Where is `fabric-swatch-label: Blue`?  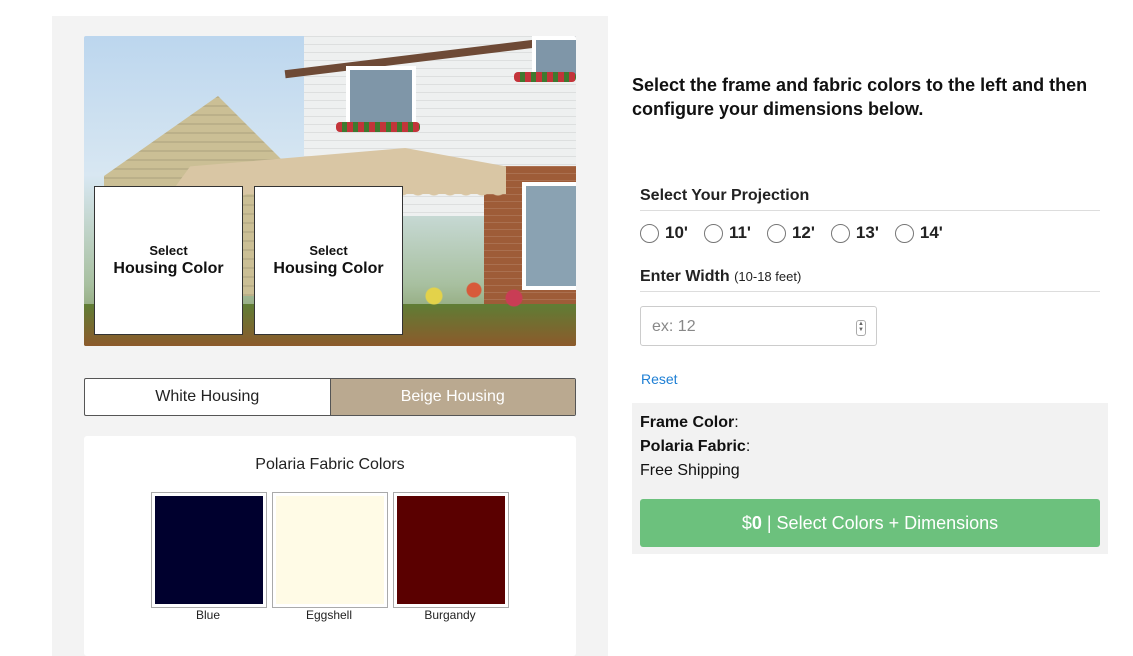
fabric-swatch-label: Blue is located at coordinates (208, 615).